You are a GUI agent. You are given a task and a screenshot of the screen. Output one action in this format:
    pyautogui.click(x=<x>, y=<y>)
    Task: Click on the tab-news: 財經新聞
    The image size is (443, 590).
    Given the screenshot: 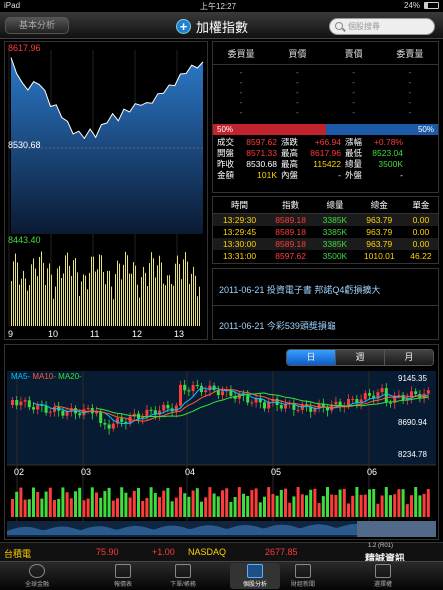 What is the action you would take?
    pyautogui.click(x=303, y=576)
    